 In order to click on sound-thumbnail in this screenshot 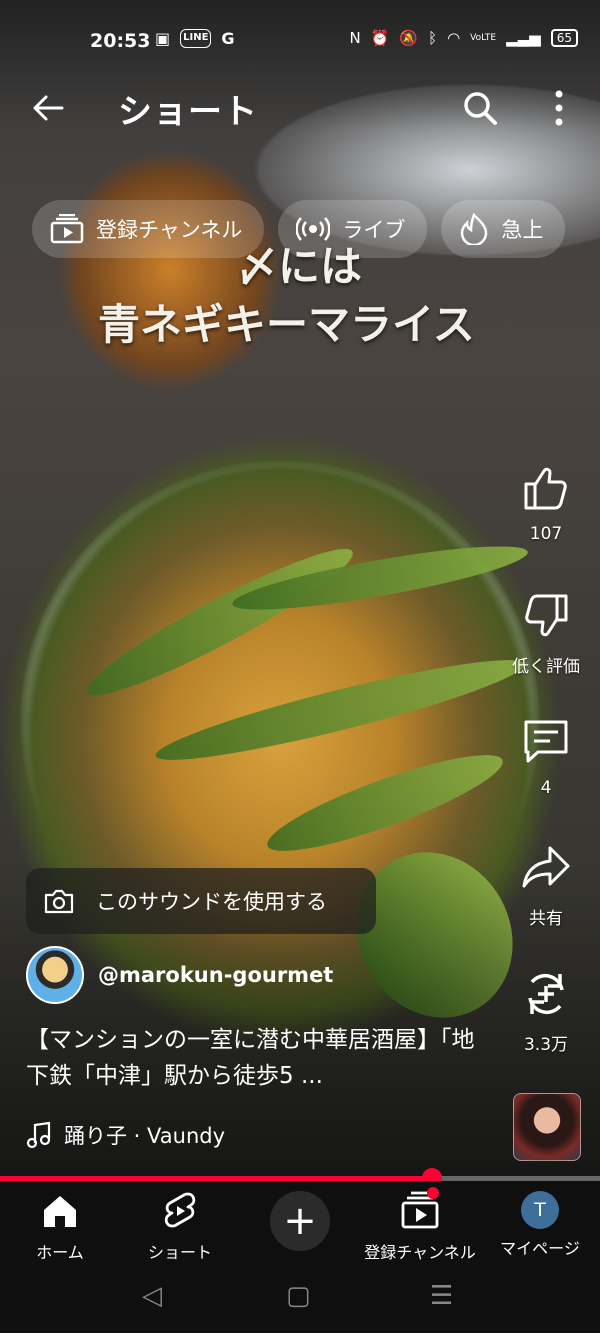, I will do `click(547, 1127)`.